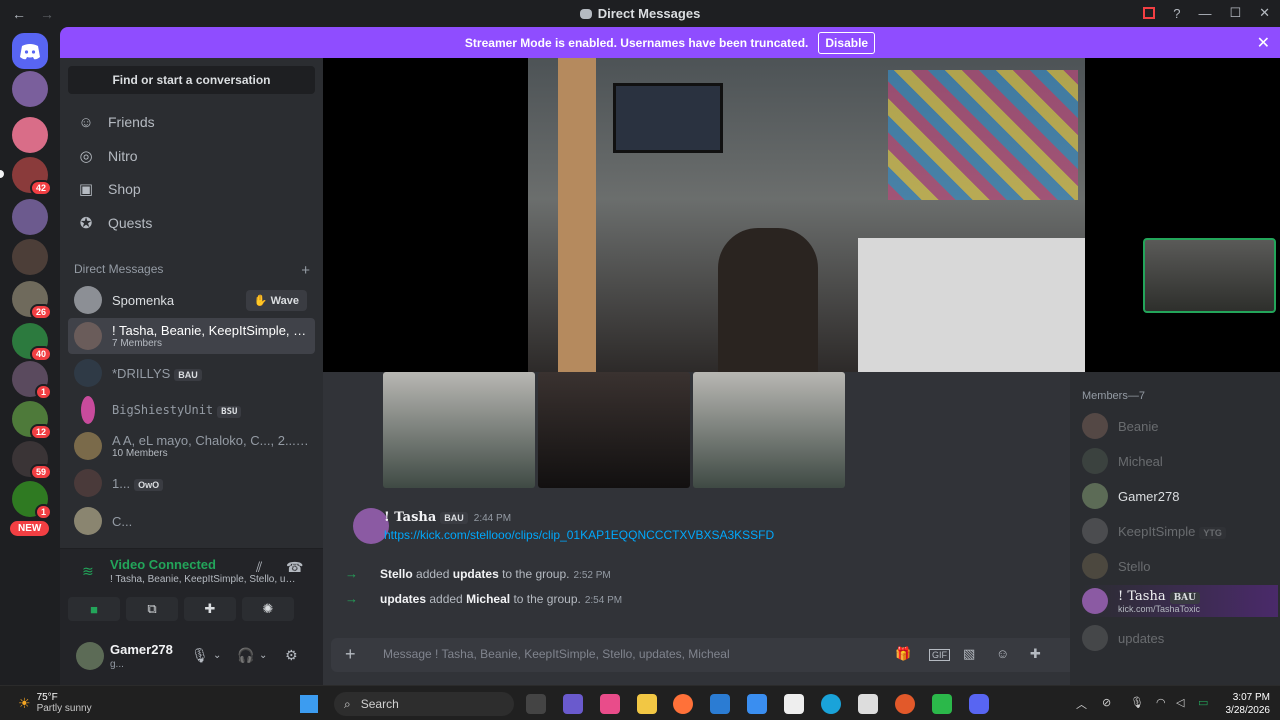 The image size is (1280, 720). I want to click on member-item: KeepItSimple YTG, so click(1180, 531).